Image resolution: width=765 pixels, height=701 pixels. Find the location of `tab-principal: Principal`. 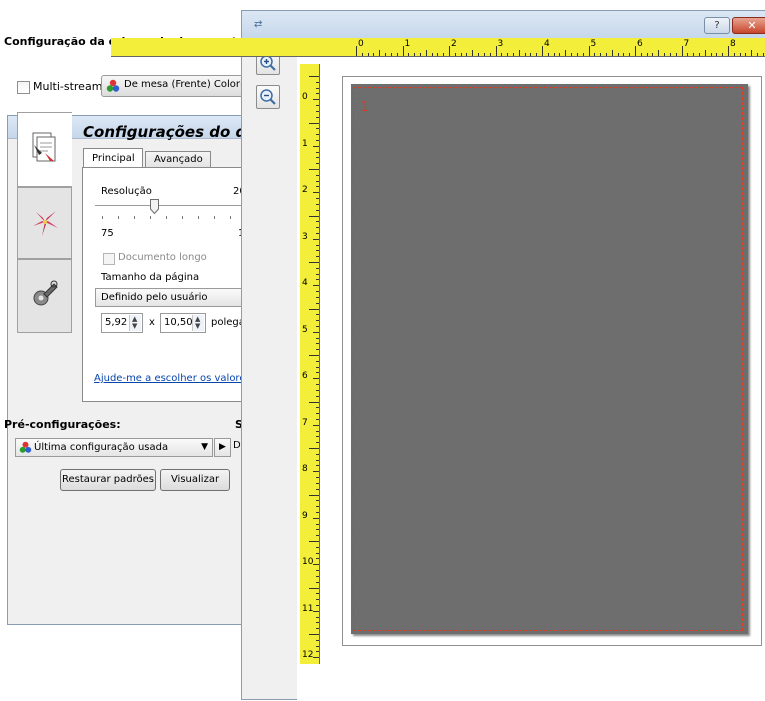

tab-principal: Principal is located at coordinates (113, 158).